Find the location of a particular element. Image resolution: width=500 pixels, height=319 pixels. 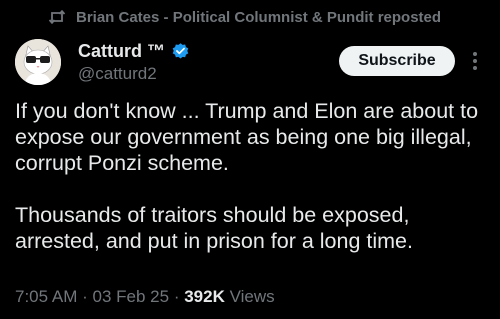

tweet-meta: 7:05 AM · 03 Feb 25 · 392K Views is located at coordinates (145, 297).